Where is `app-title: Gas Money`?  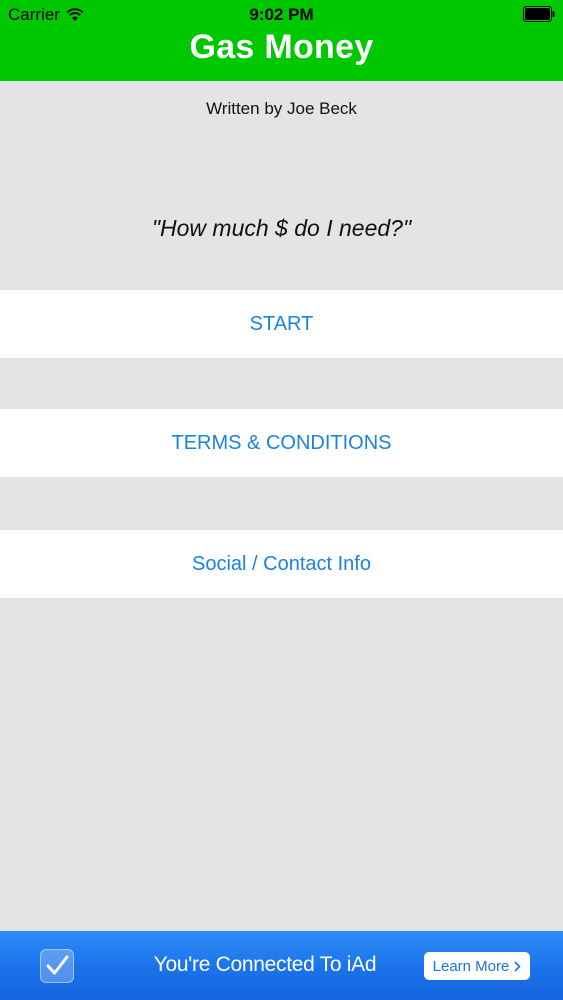 app-title: Gas Money is located at coordinates (281, 47).